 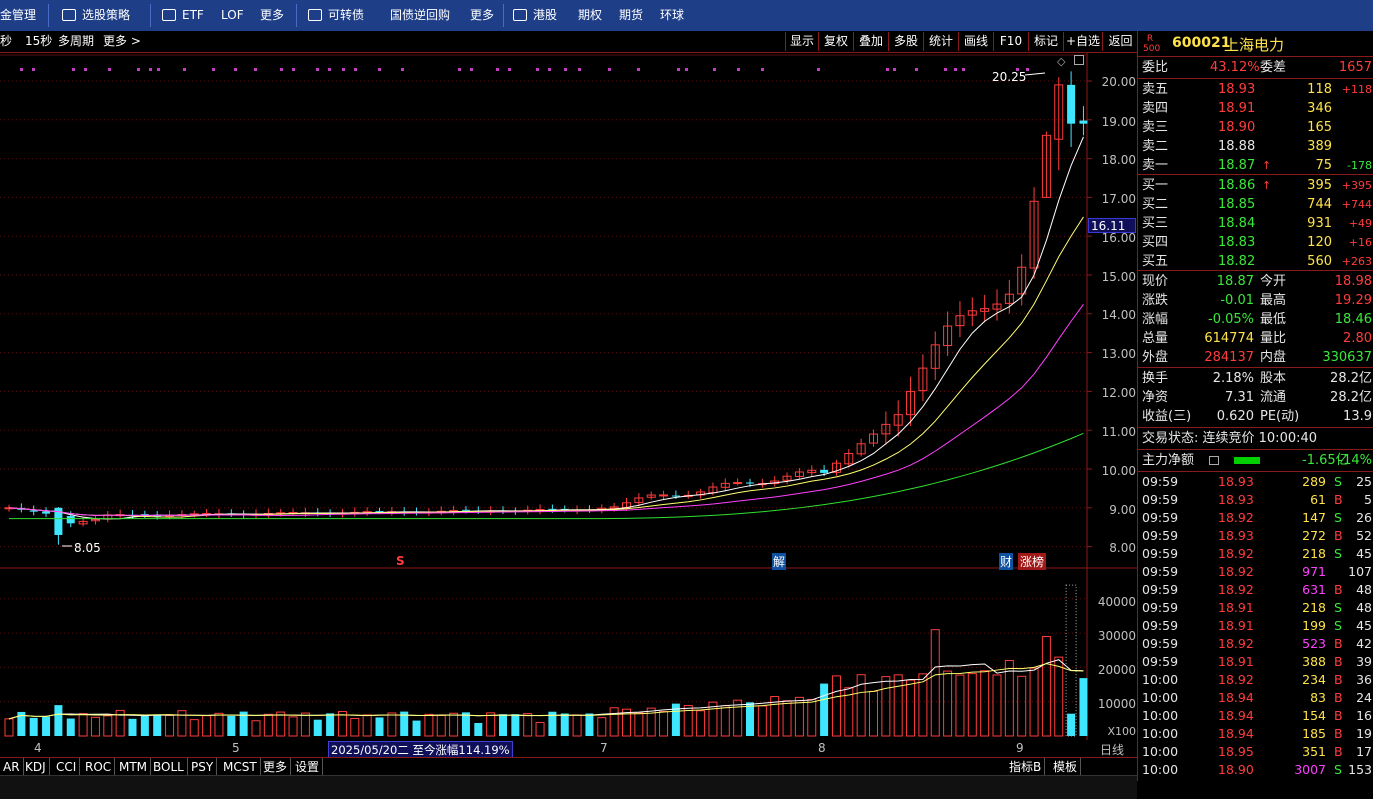 What do you see at coordinates (276, 767) in the screenshot?
I see `tab-more: 更多` at bounding box center [276, 767].